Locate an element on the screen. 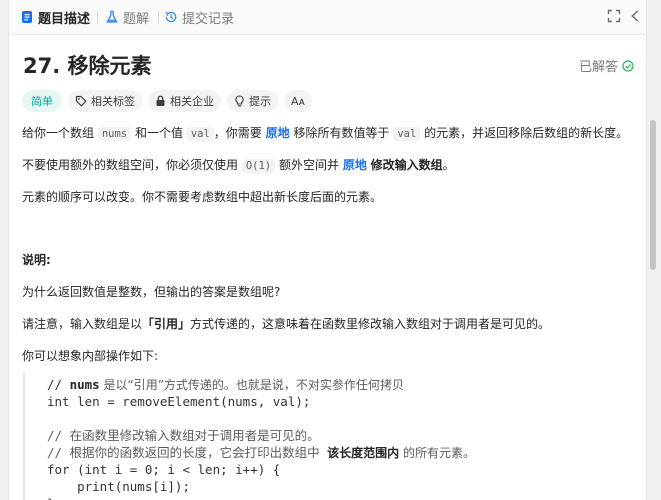 This screenshot has width=661, height=500. code-line: // 在函数里修改输入数组对于调用者是可见的。 is located at coordinates (183, 435).